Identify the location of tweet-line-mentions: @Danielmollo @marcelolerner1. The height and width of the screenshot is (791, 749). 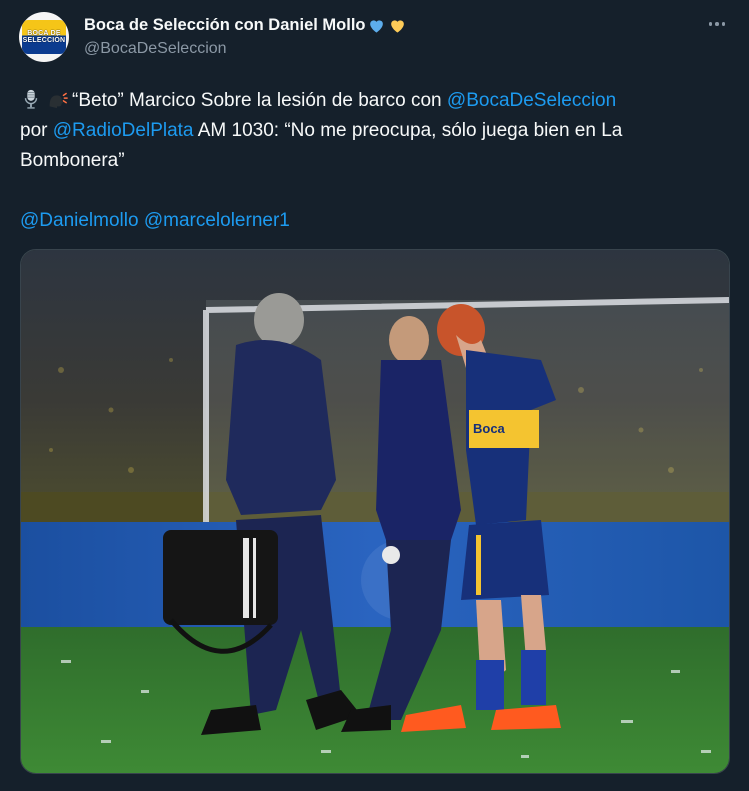
(375, 221).